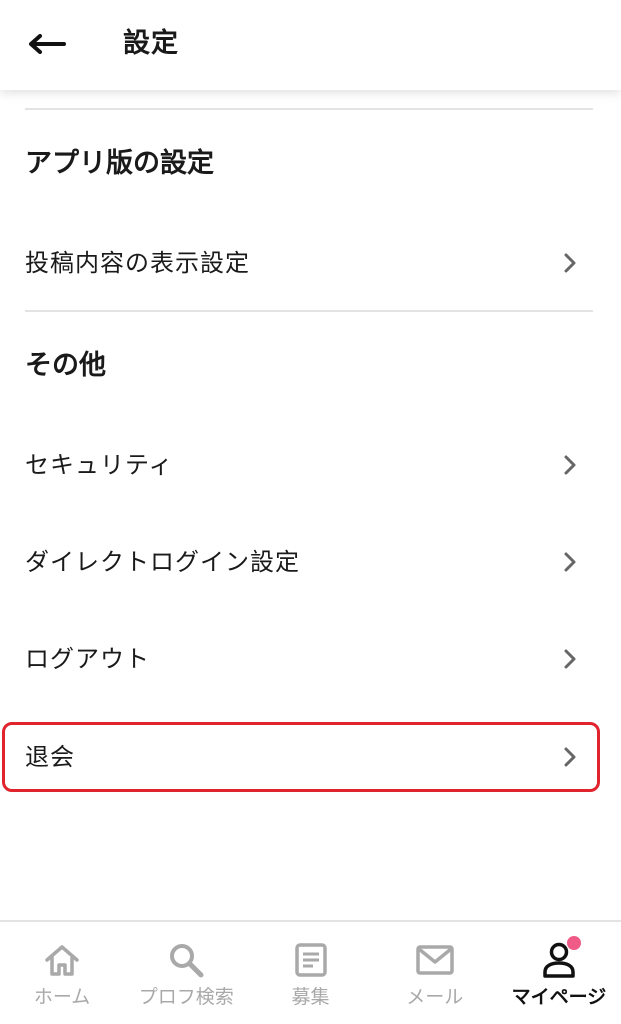 The image size is (621, 1024). What do you see at coordinates (137, 263) in the screenshot?
I see `row-label: 投稿内容の表示設定` at bounding box center [137, 263].